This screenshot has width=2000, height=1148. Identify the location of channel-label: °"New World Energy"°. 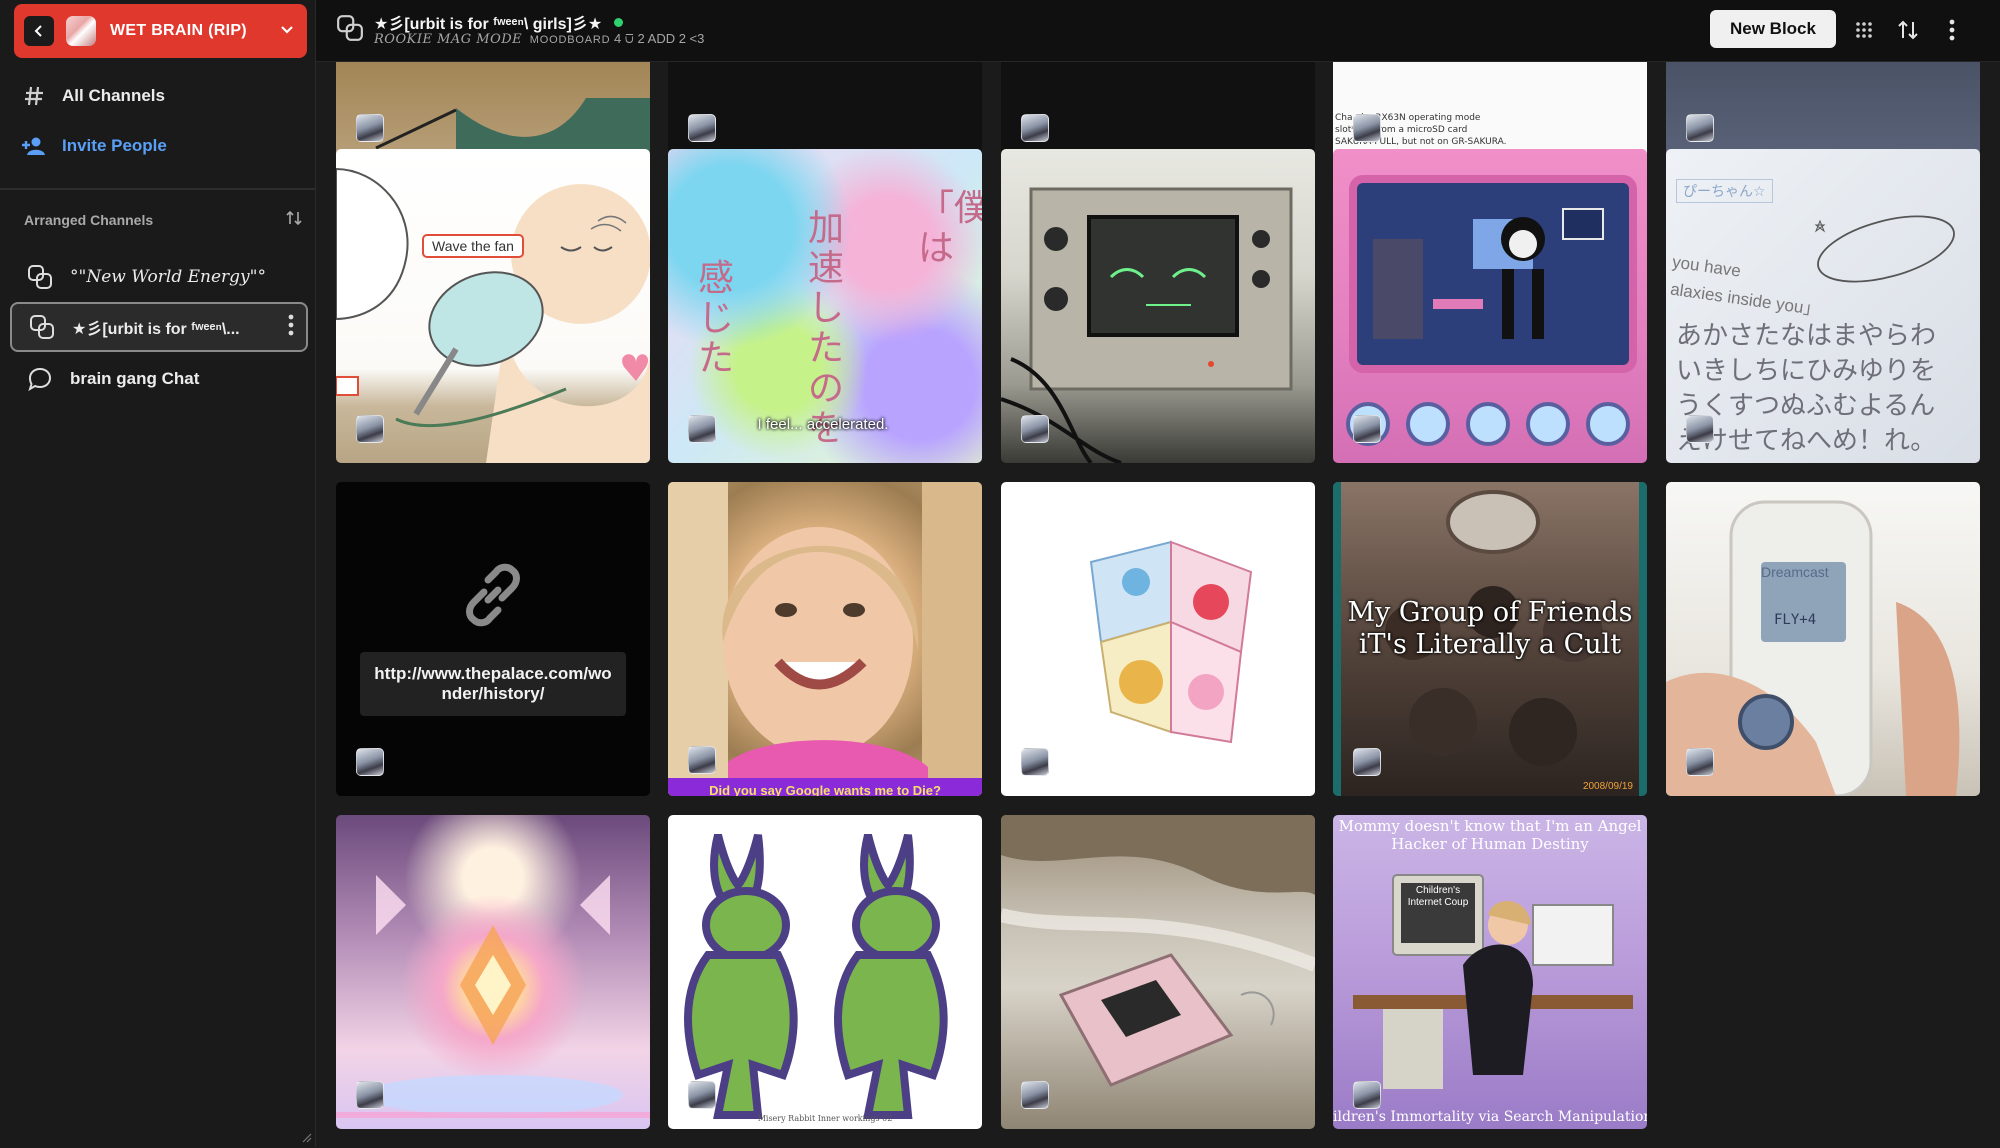
(168, 277).